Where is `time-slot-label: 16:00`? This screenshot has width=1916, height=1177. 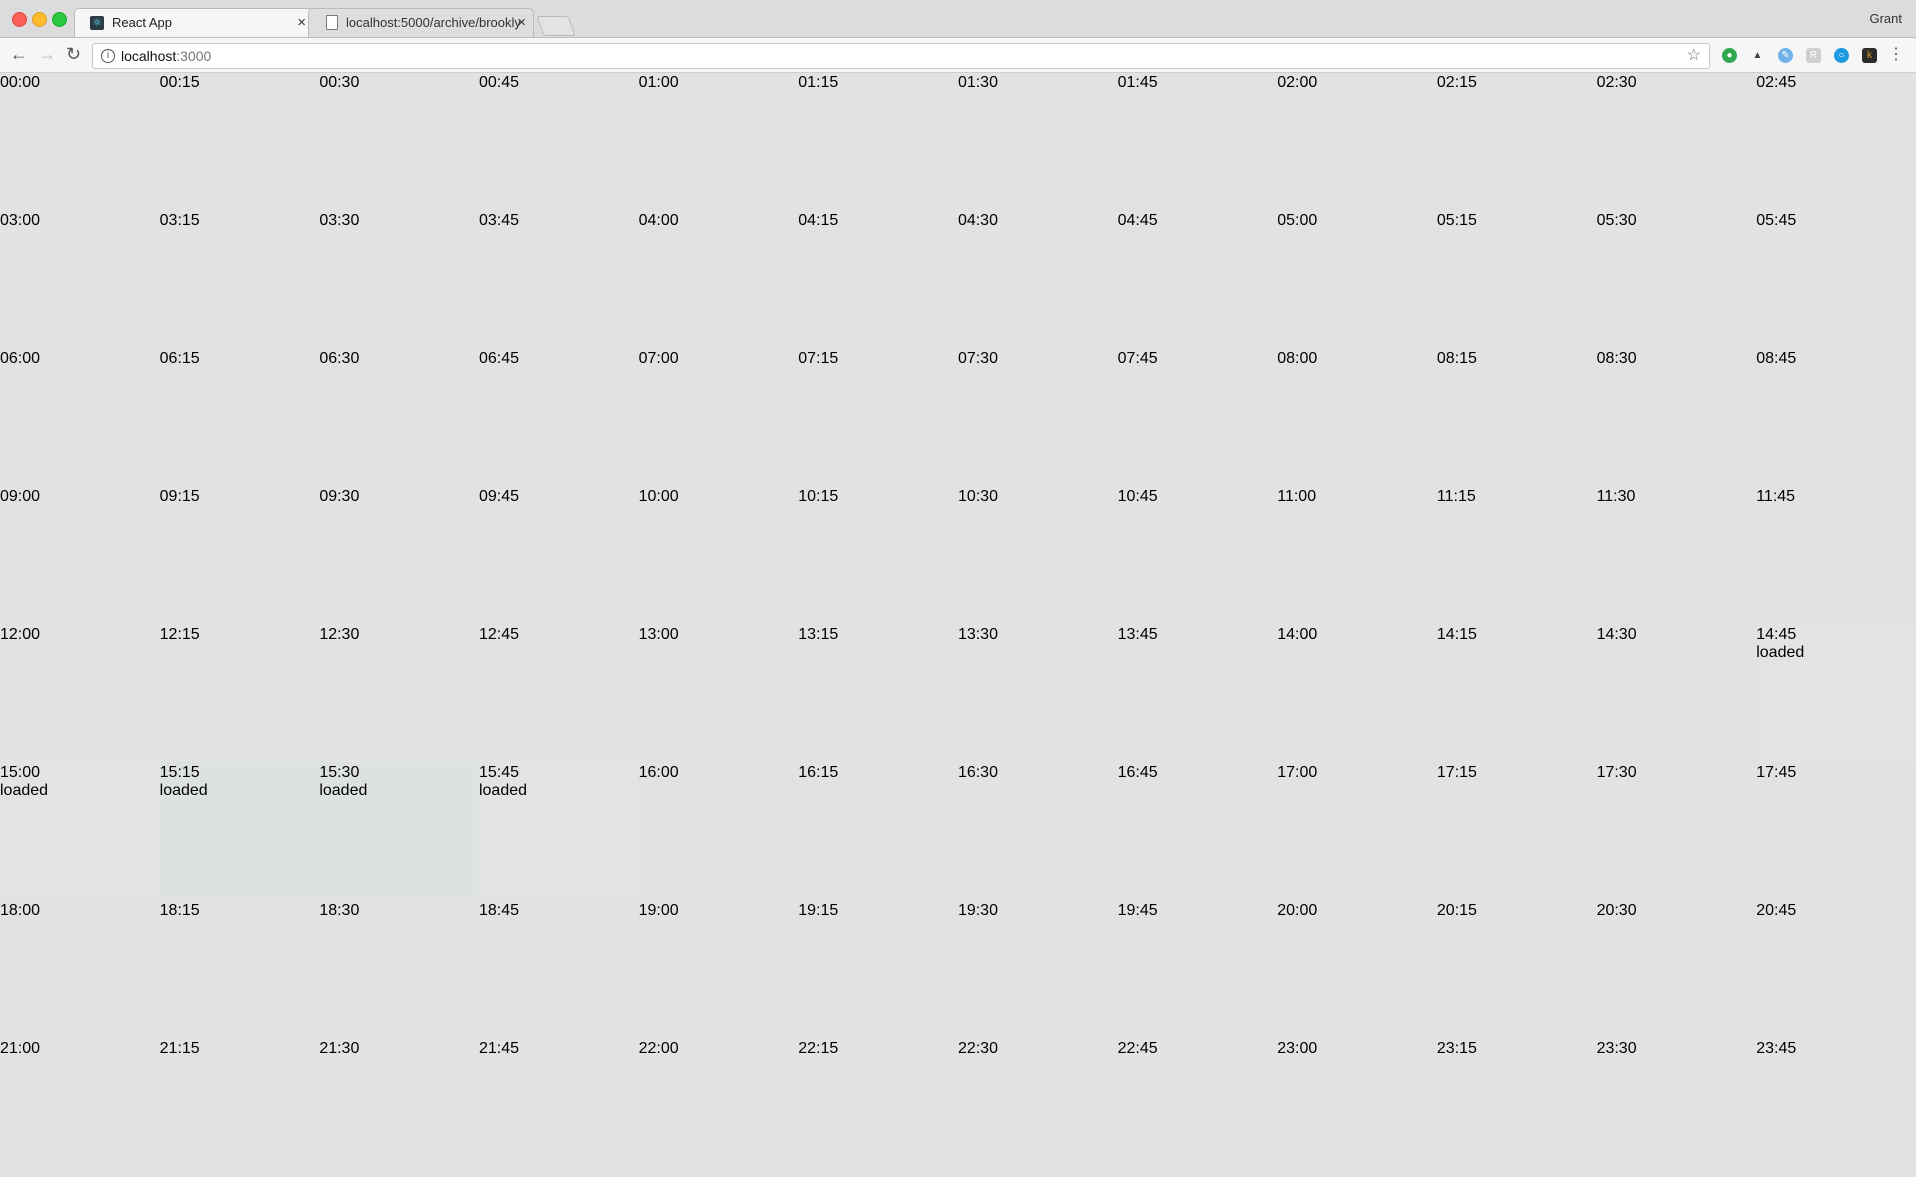
time-slot-label: 16:00 is located at coordinates (658, 772).